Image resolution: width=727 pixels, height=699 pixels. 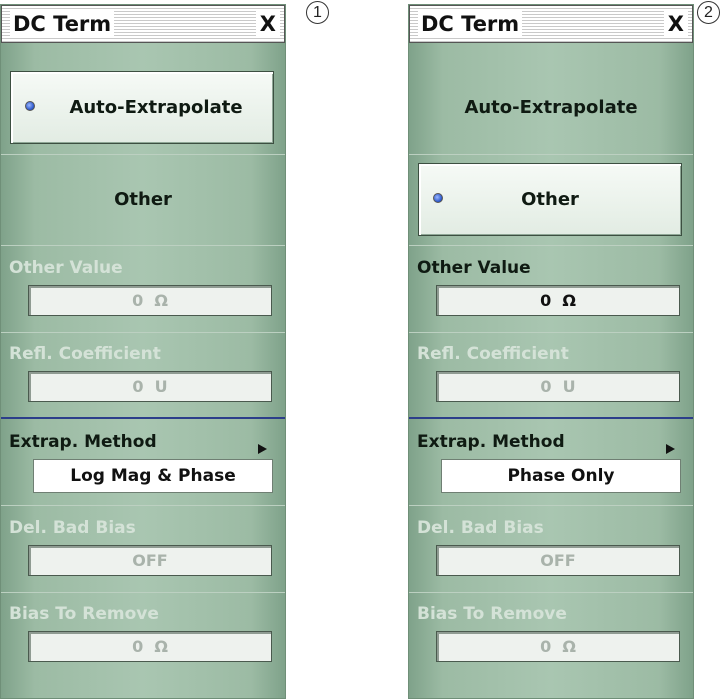 I want to click on callout-1: 1, so click(x=317, y=12).